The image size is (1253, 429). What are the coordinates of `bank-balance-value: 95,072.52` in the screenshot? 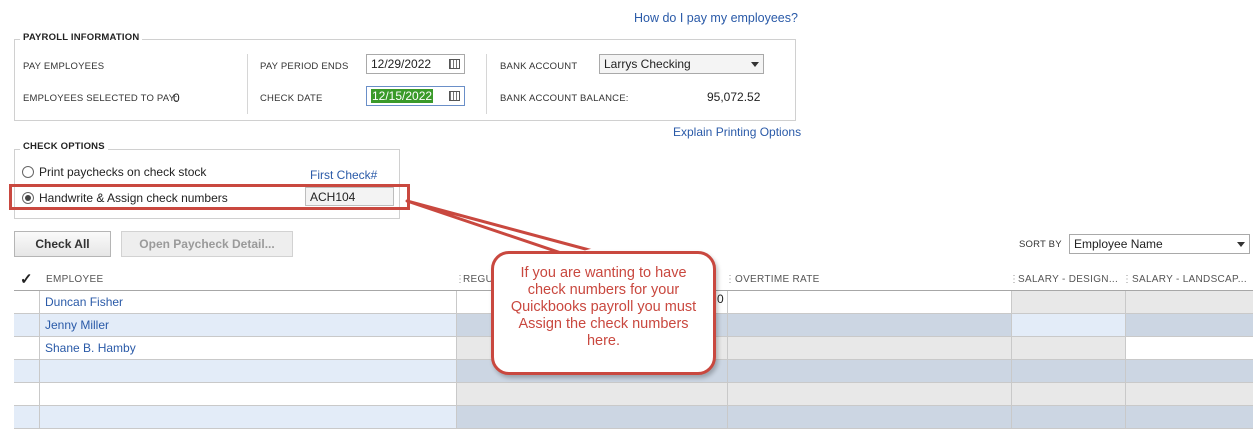 It's located at (734, 97).